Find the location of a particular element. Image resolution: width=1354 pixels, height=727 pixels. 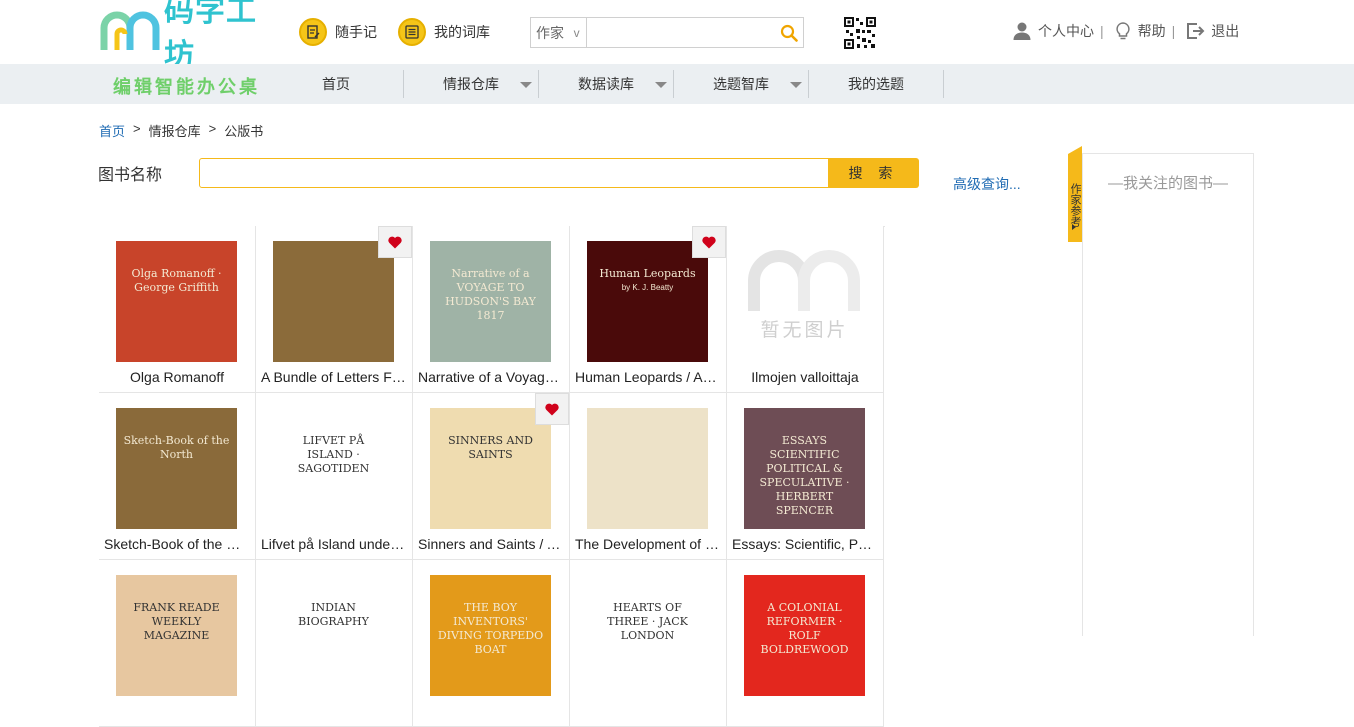

book-title: Olga Romanoff is located at coordinates (177, 377).